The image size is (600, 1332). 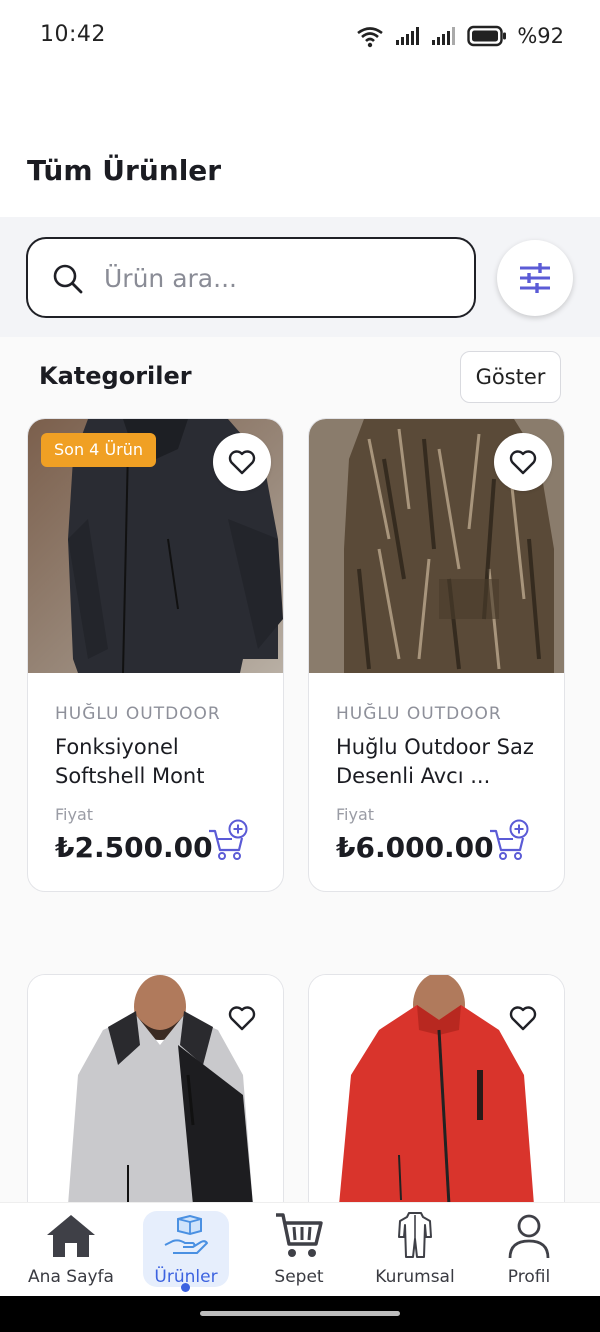 I want to click on page-title: Tüm Ürünler, so click(x=124, y=170).